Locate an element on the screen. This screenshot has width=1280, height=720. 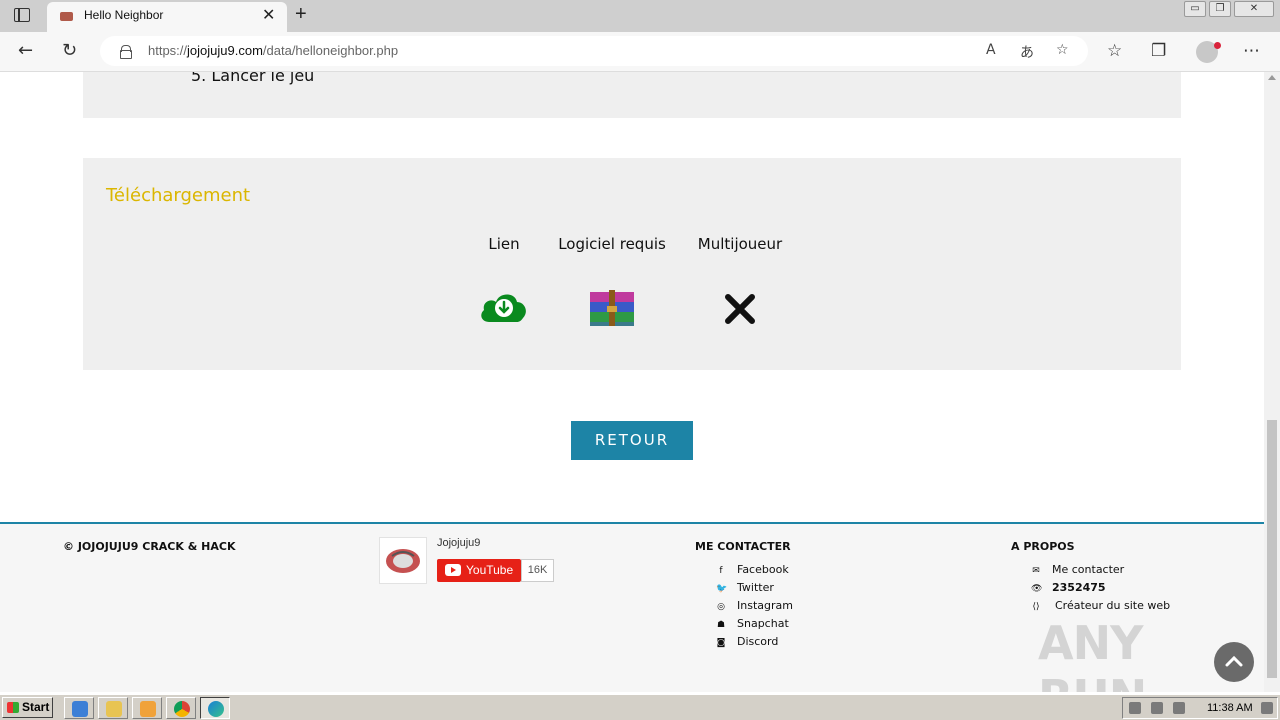
instagram-icon: ◎ is located at coordinates (721, 607).